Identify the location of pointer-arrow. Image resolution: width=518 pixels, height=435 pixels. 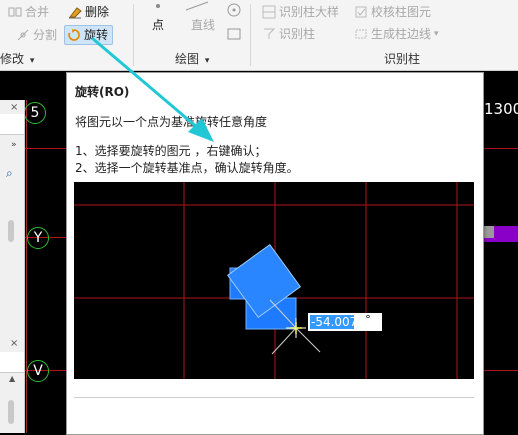
(152, 89).